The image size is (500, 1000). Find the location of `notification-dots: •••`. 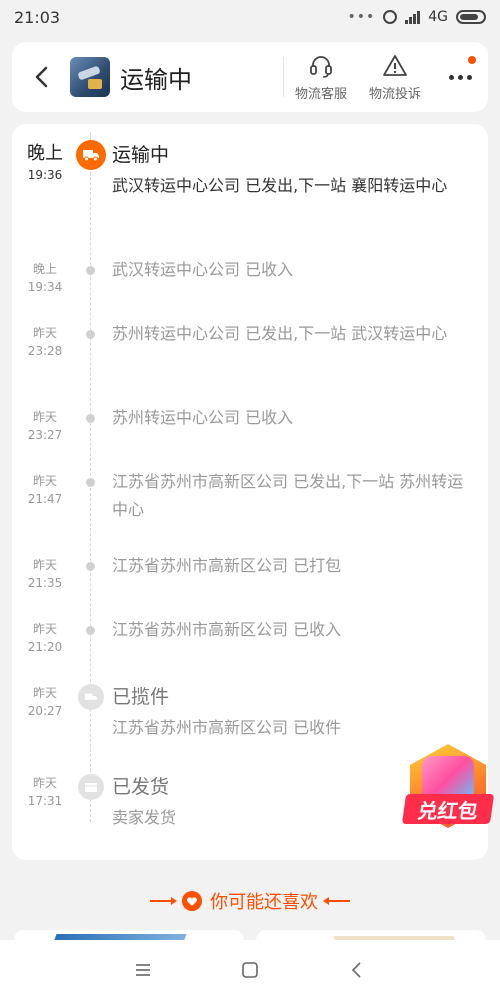

notification-dots: ••• is located at coordinates (361, 17).